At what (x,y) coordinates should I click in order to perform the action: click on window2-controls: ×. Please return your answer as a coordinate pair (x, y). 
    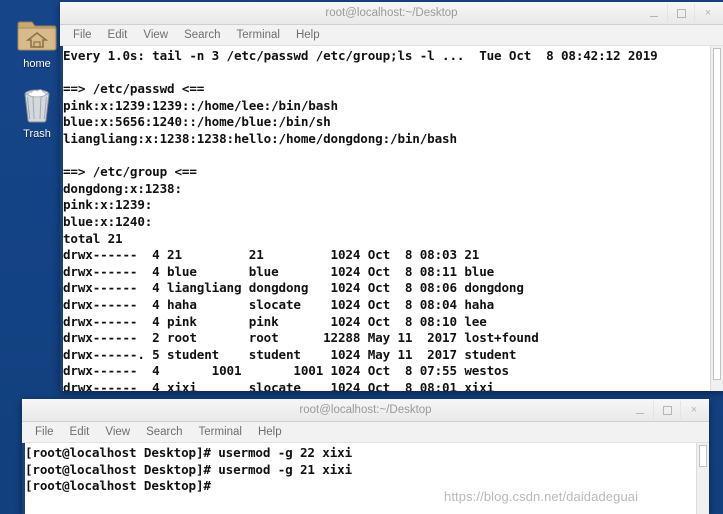
    Looking at the image, I should click on (667, 410).